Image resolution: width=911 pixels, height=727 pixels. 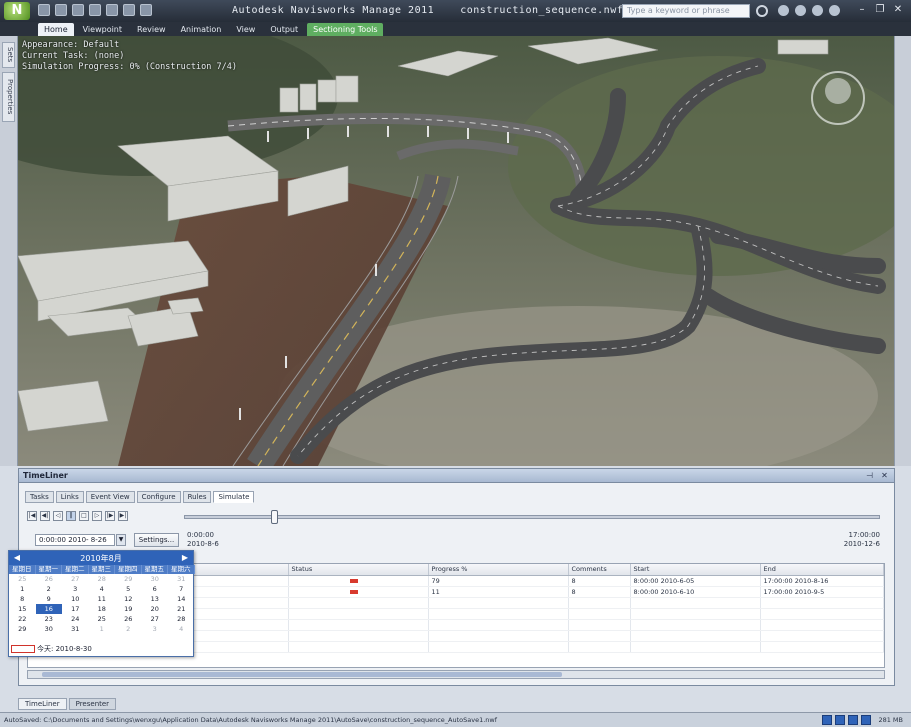 What do you see at coordinates (146, 10) in the screenshot?
I see `select-icon` at bounding box center [146, 10].